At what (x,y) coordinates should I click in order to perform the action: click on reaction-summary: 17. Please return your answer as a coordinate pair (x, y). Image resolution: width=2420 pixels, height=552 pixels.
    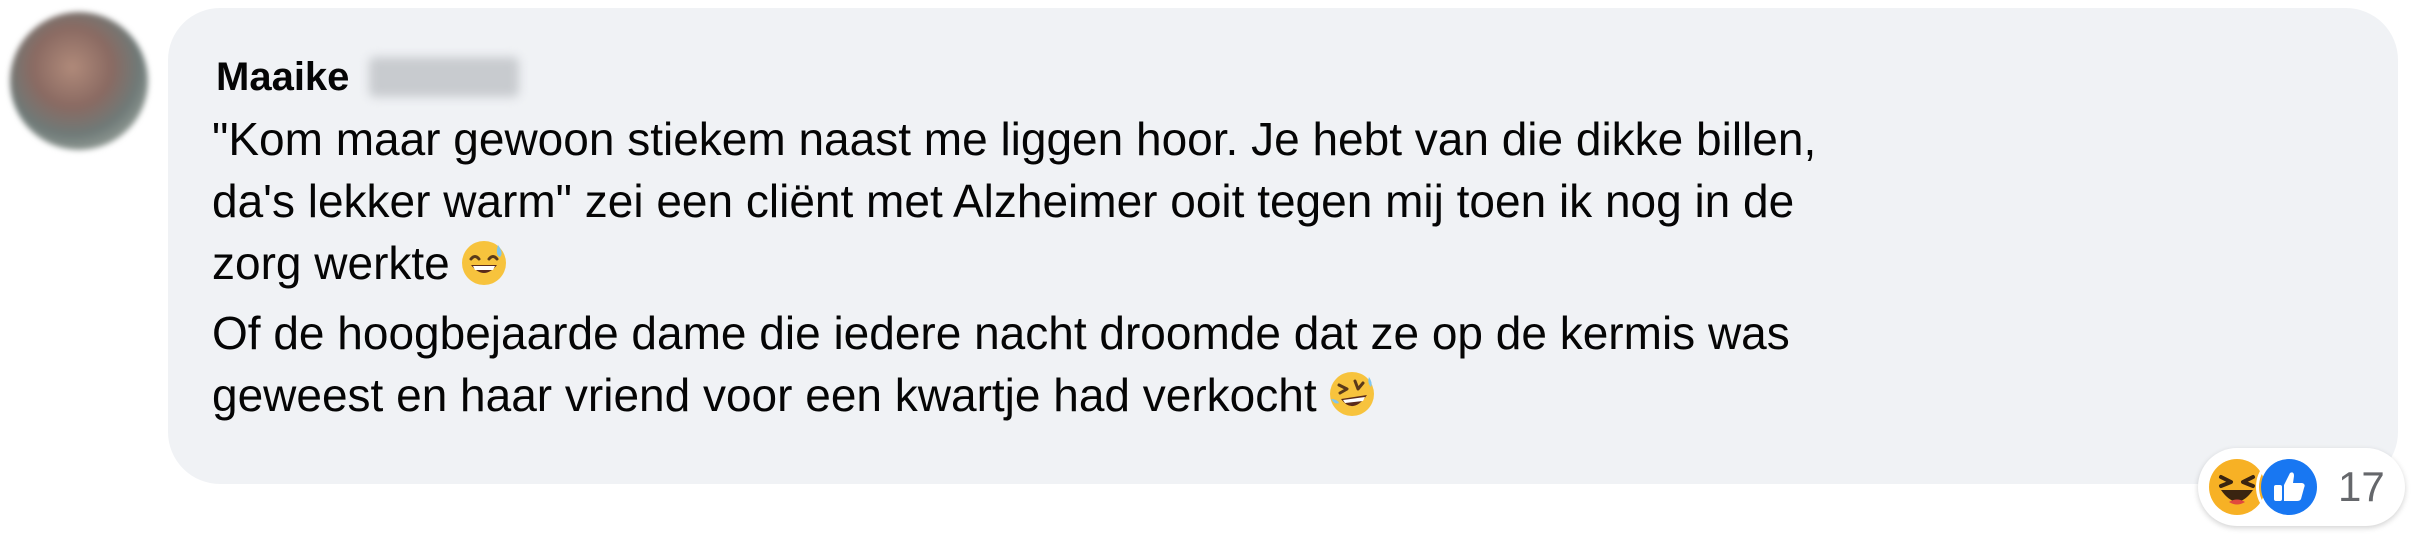
    Looking at the image, I should click on (2301, 487).